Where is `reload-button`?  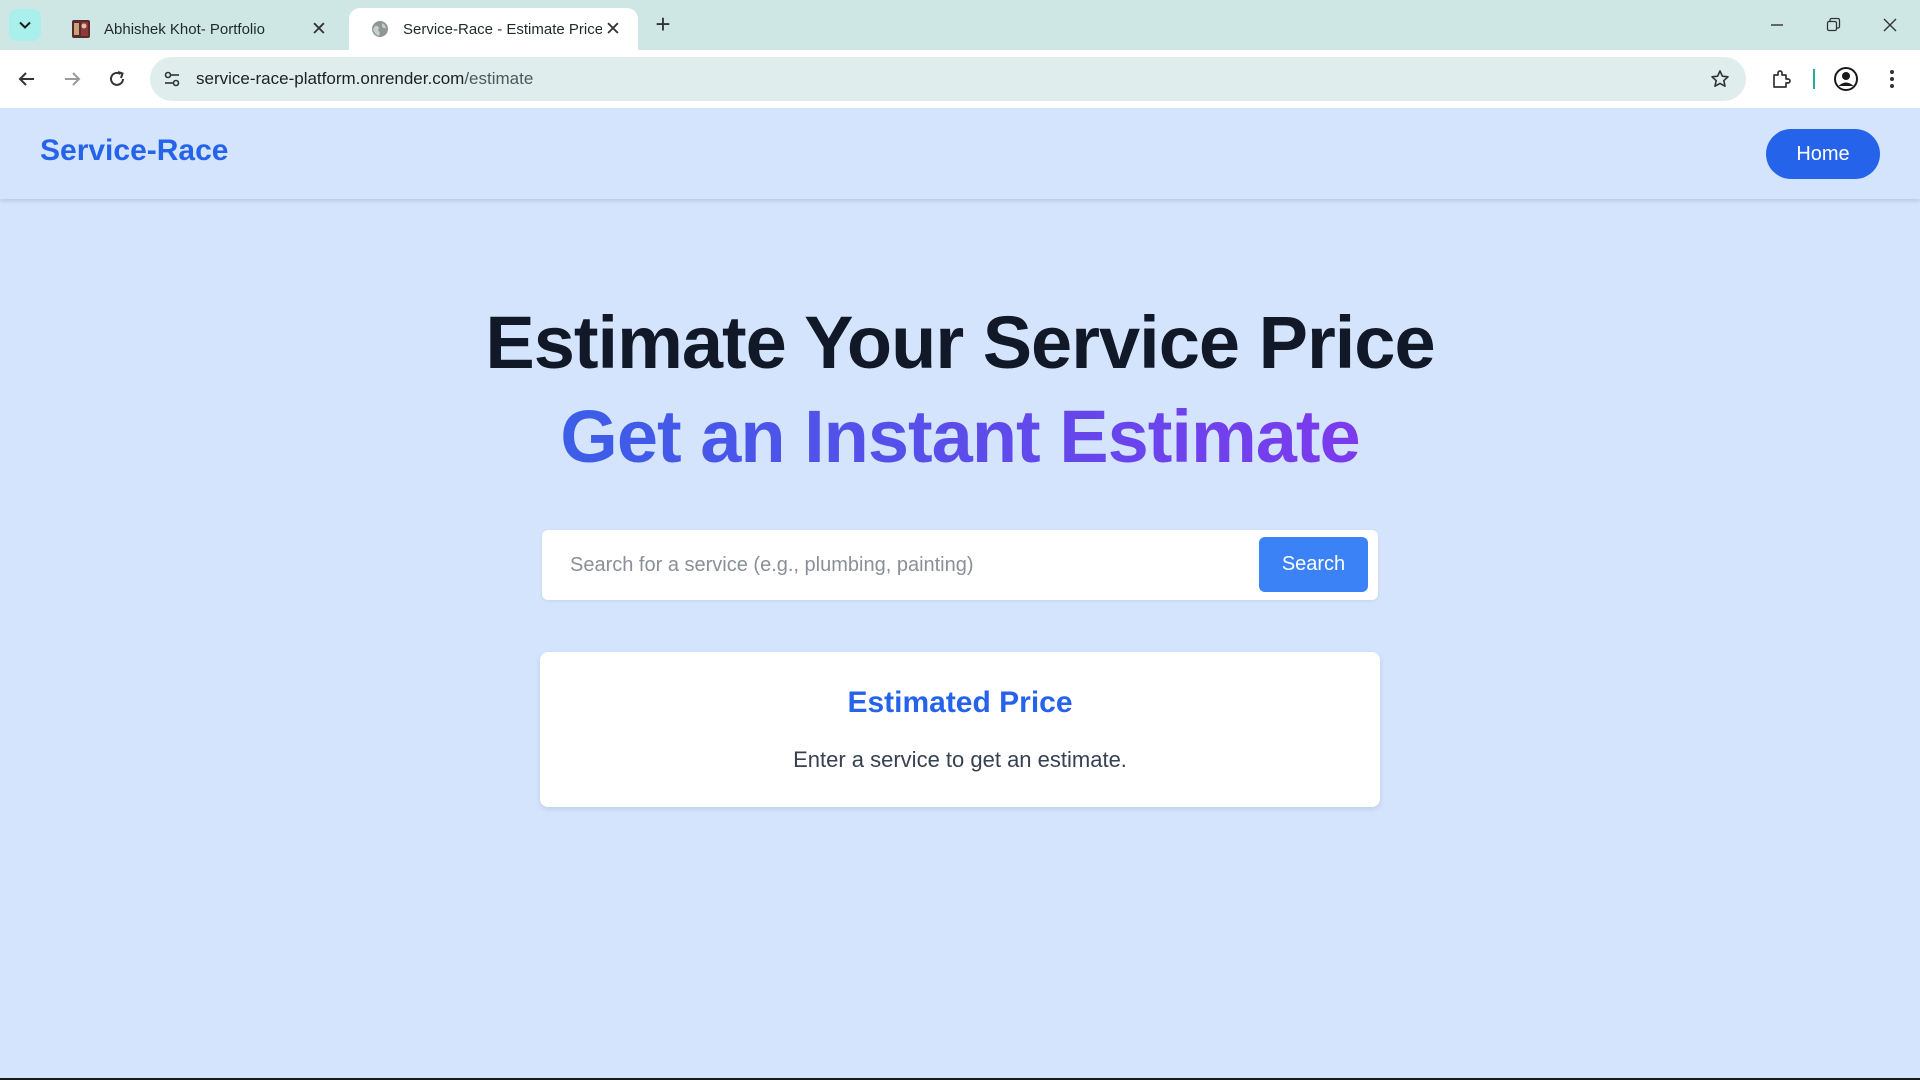 reload-button is located at coordinates (117, 79).